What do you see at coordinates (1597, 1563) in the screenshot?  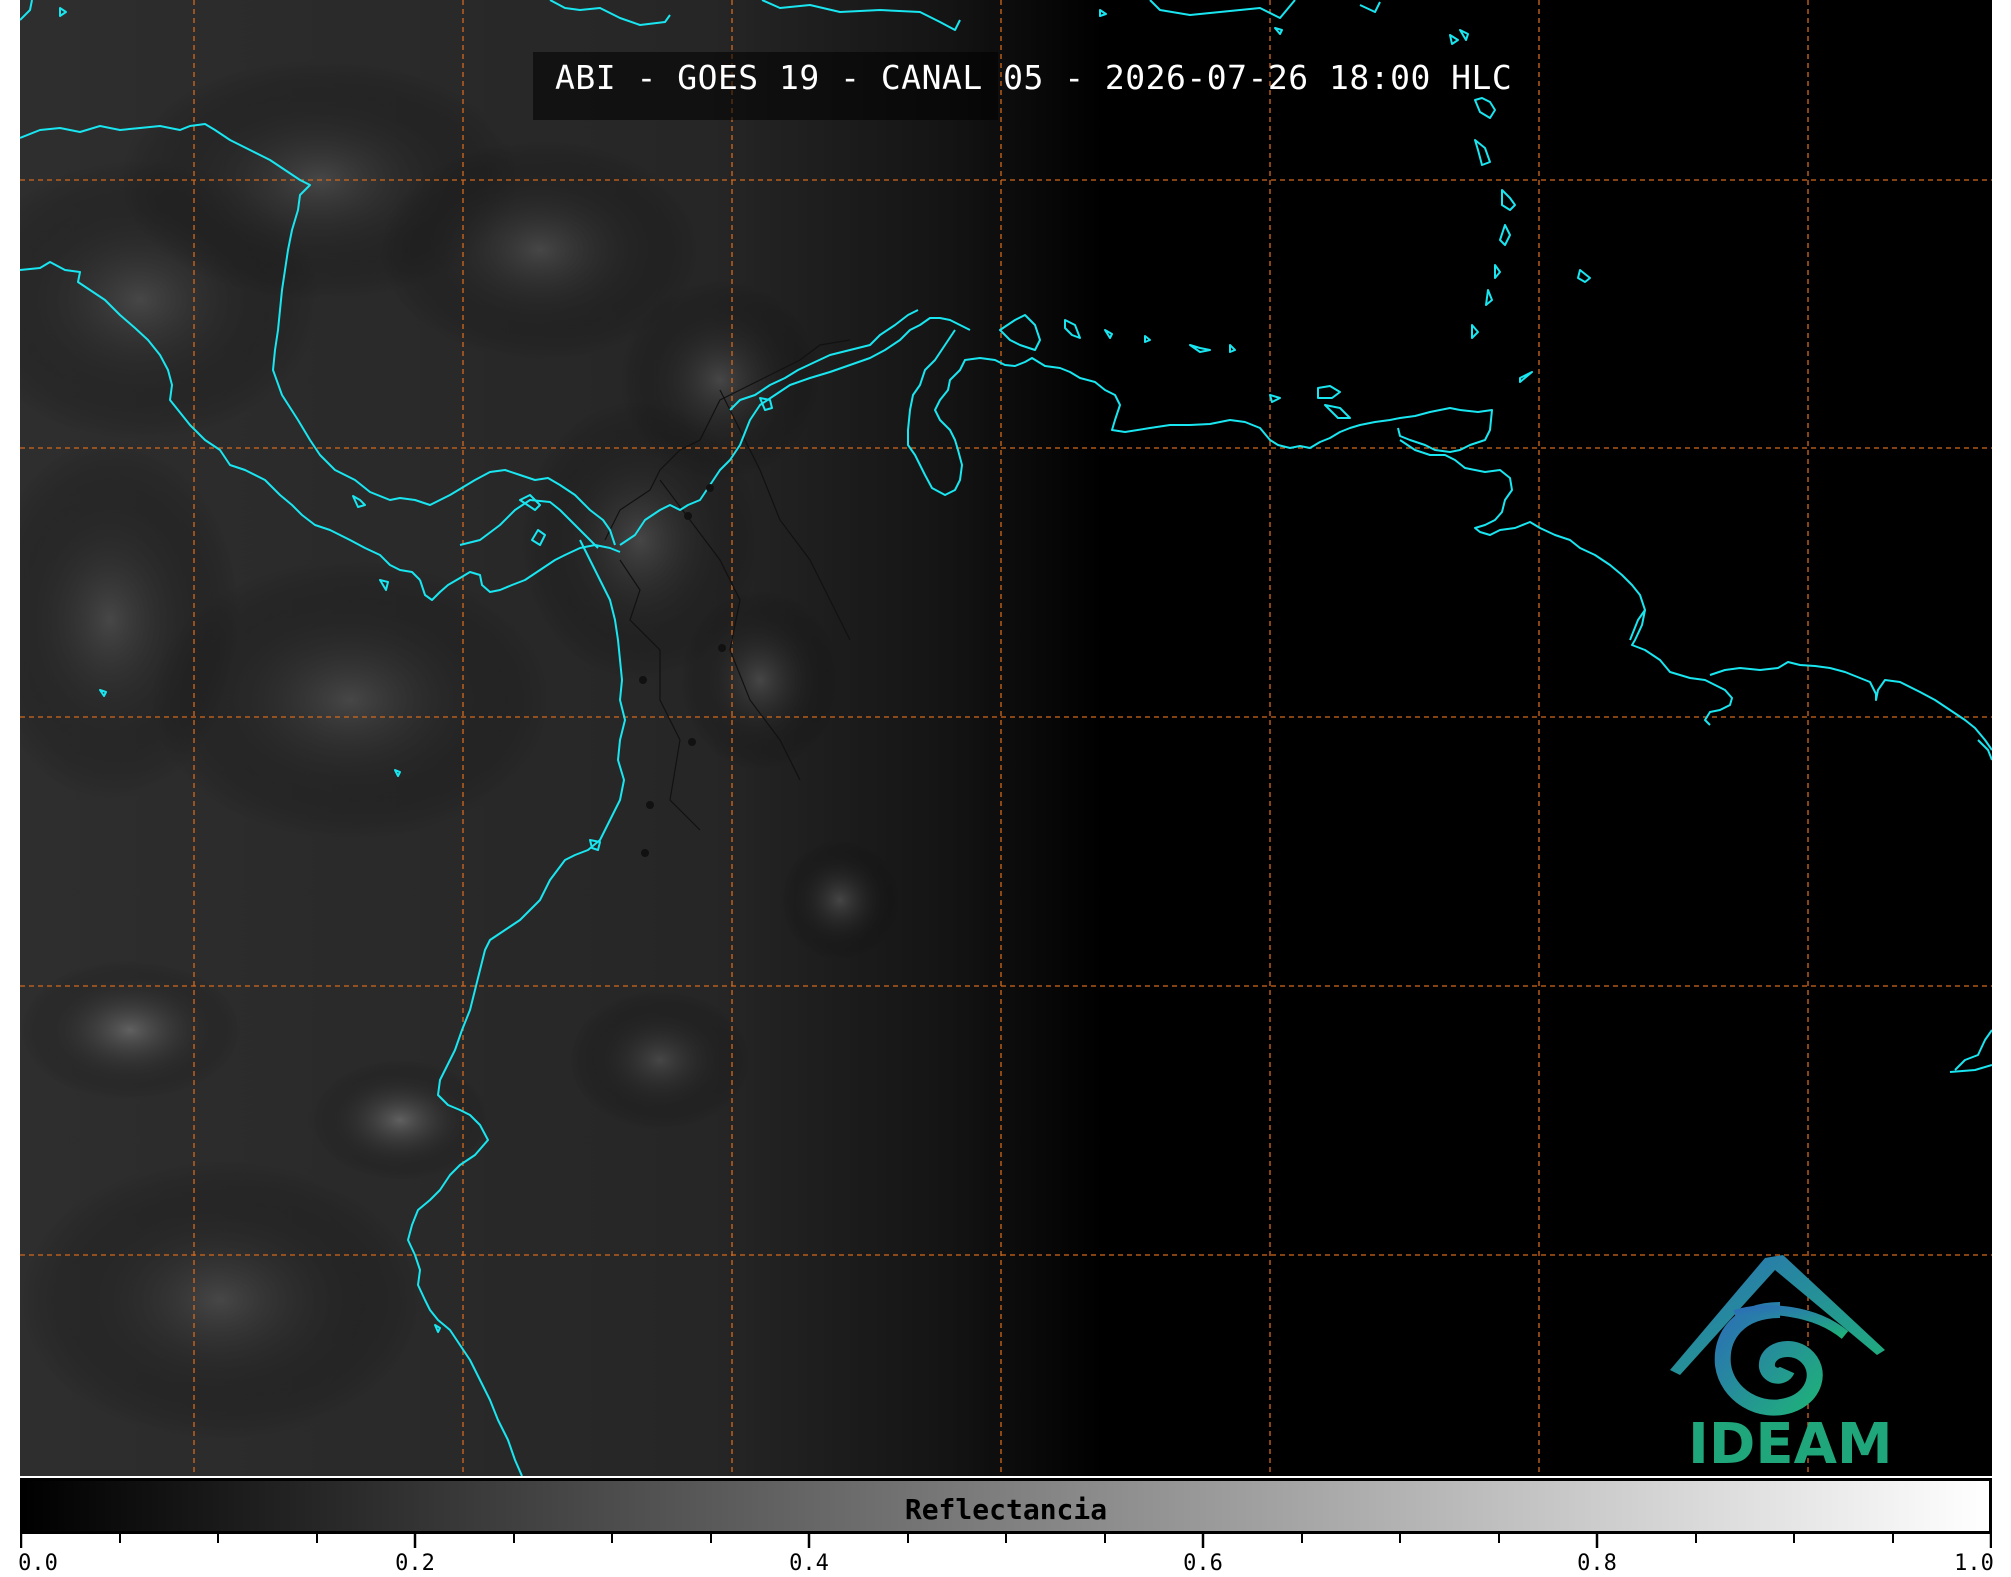 I see `colorbar-tick-label: 0.8` at bounding box center [1597, 1563].